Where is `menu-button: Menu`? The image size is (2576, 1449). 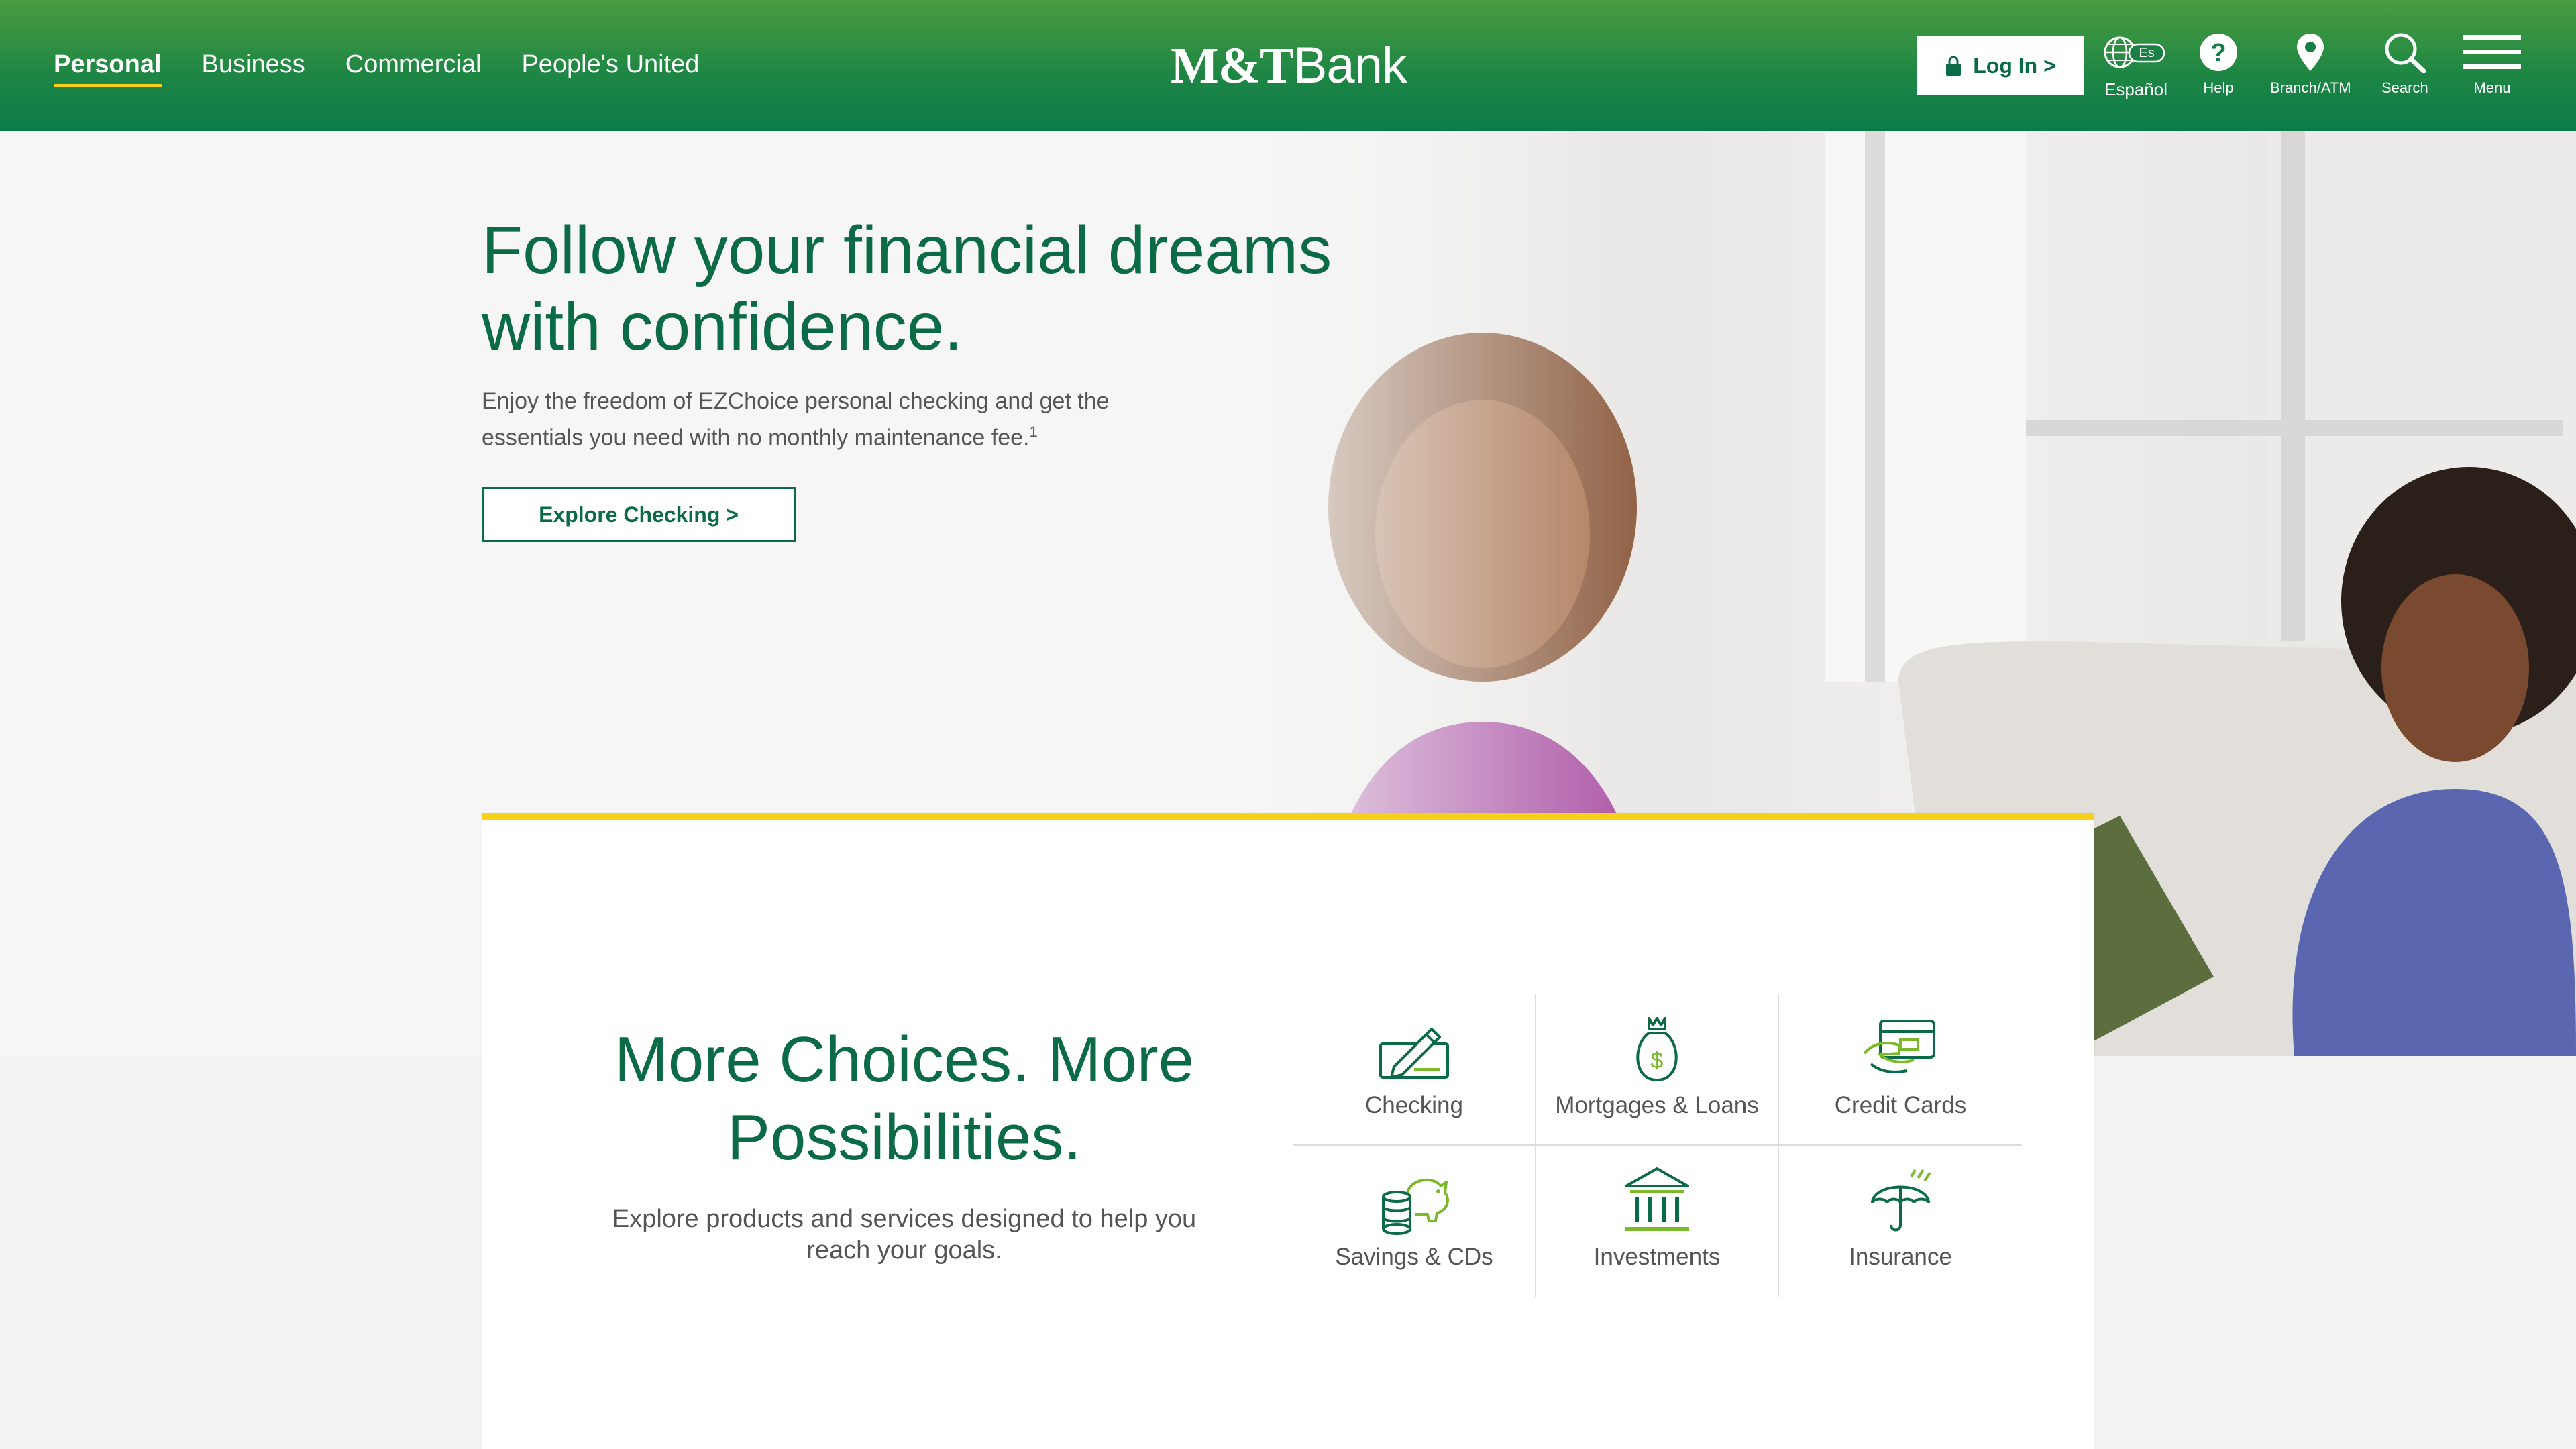 menu-button: Menu is located at coordinates (2492, 63).